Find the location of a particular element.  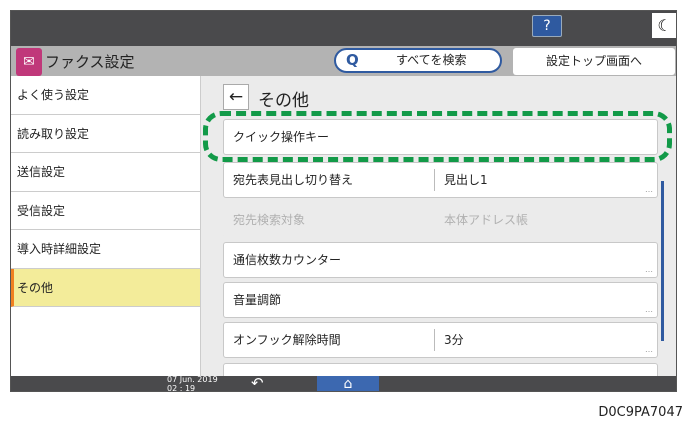

figure-code: D0C9PA7047 is located at coordinates (640, 412).